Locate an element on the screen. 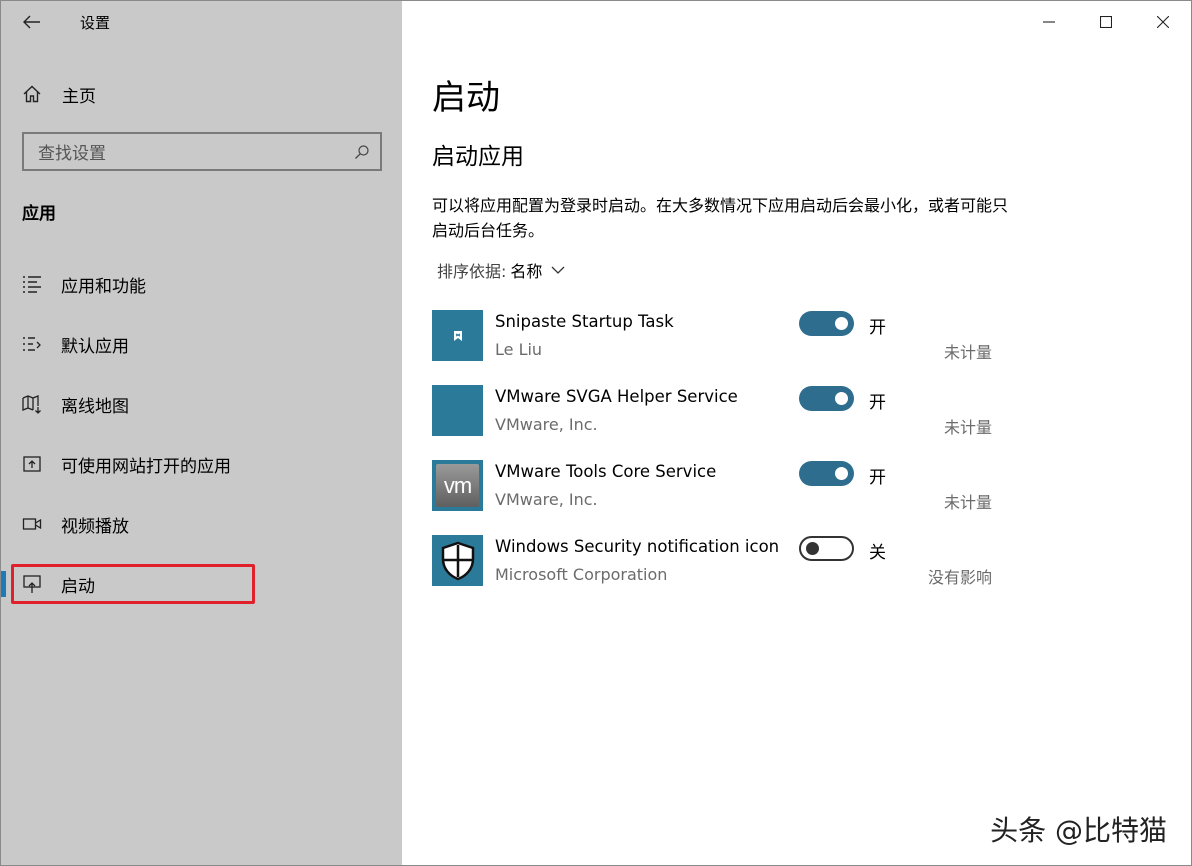 The height and width of the screenshot is (866, 1192). back-arrow-icon is located at coordinates (31, 22).